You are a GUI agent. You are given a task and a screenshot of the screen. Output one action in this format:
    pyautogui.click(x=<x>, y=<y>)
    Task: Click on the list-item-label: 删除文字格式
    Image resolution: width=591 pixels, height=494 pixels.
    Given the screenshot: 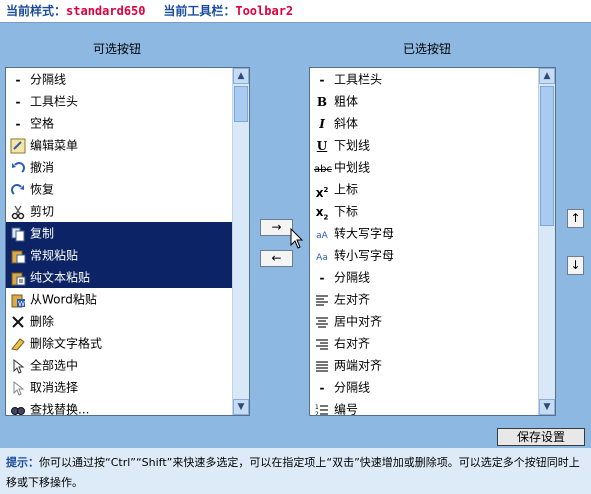 What is the action you would take?
    pyautogui.click(x=66, y=343)
    